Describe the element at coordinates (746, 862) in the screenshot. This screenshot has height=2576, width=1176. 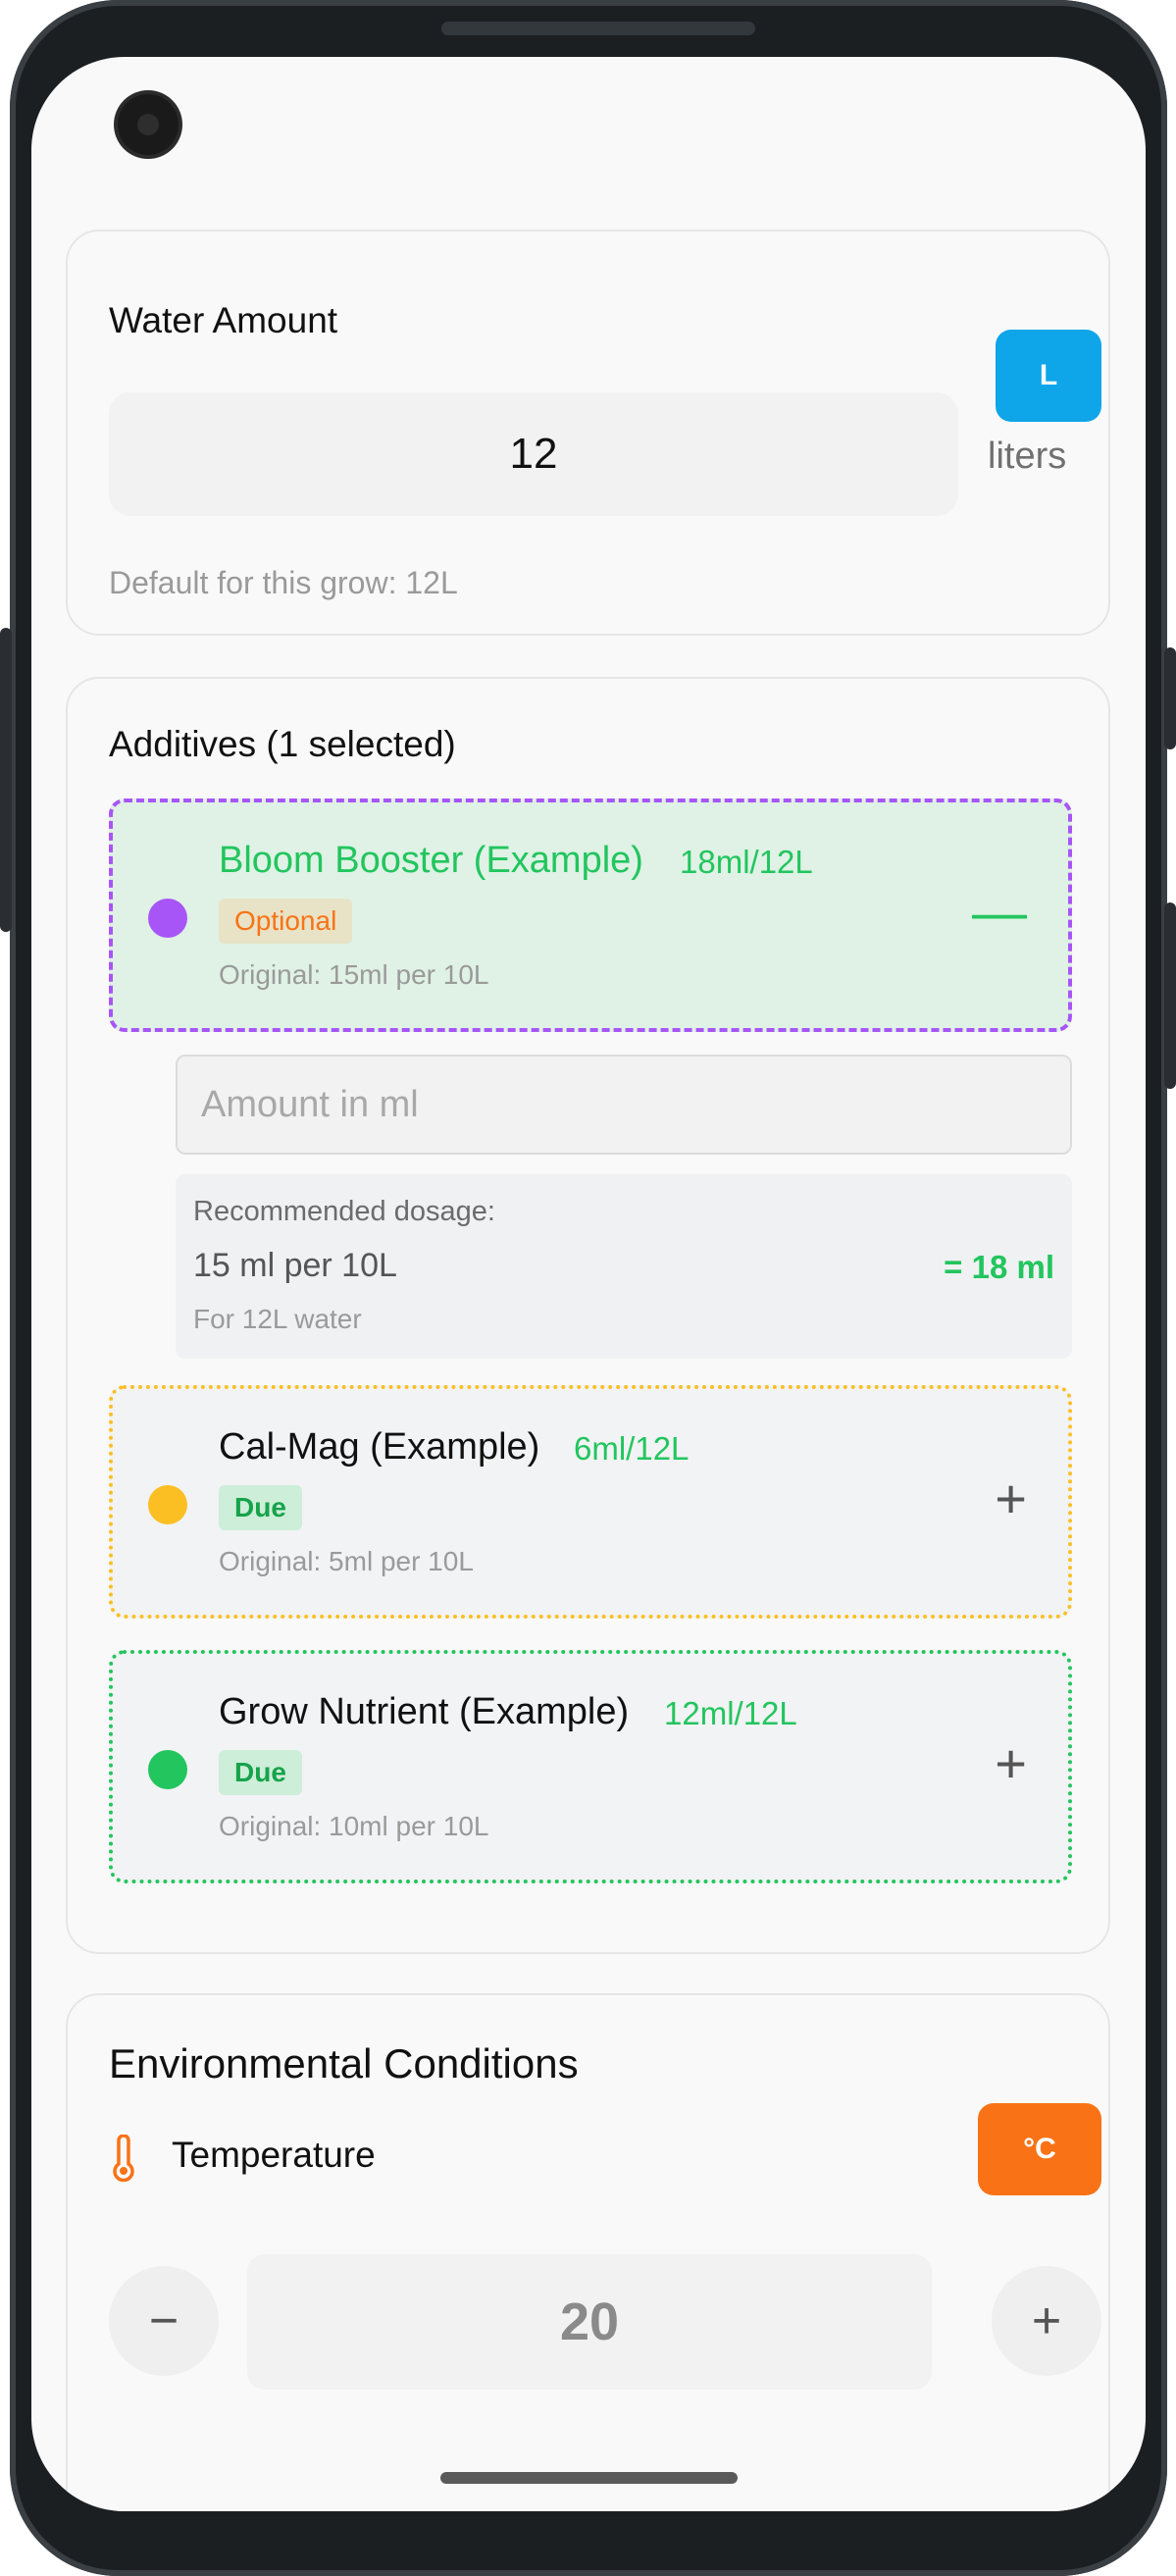
I see `additive-amount: 18ml/12L` at that location.